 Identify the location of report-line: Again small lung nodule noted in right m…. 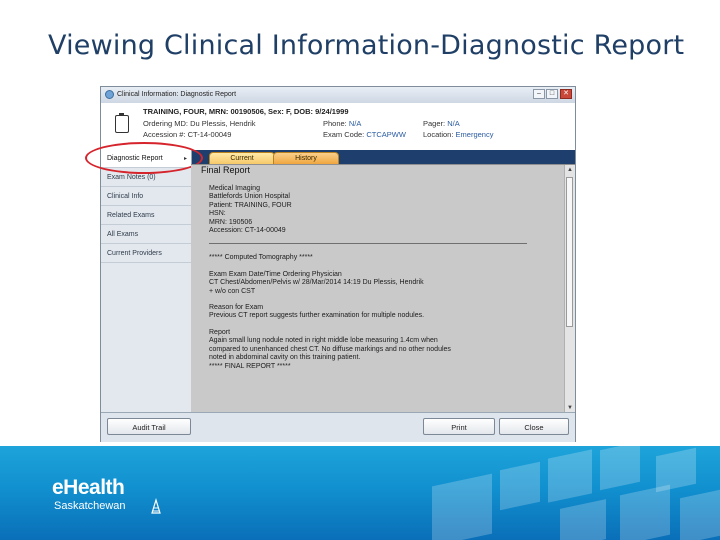
(323, 341).